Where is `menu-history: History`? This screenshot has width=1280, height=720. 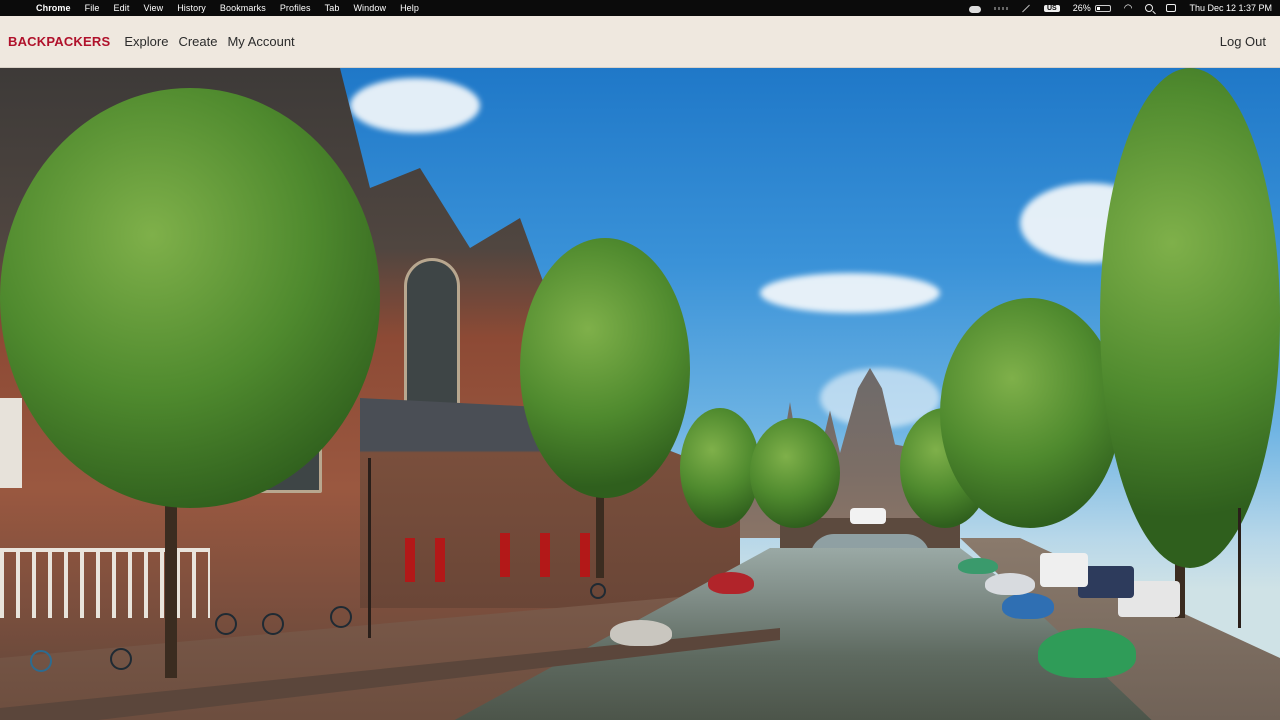
menu-history: History is located at coordinates (191, 8).